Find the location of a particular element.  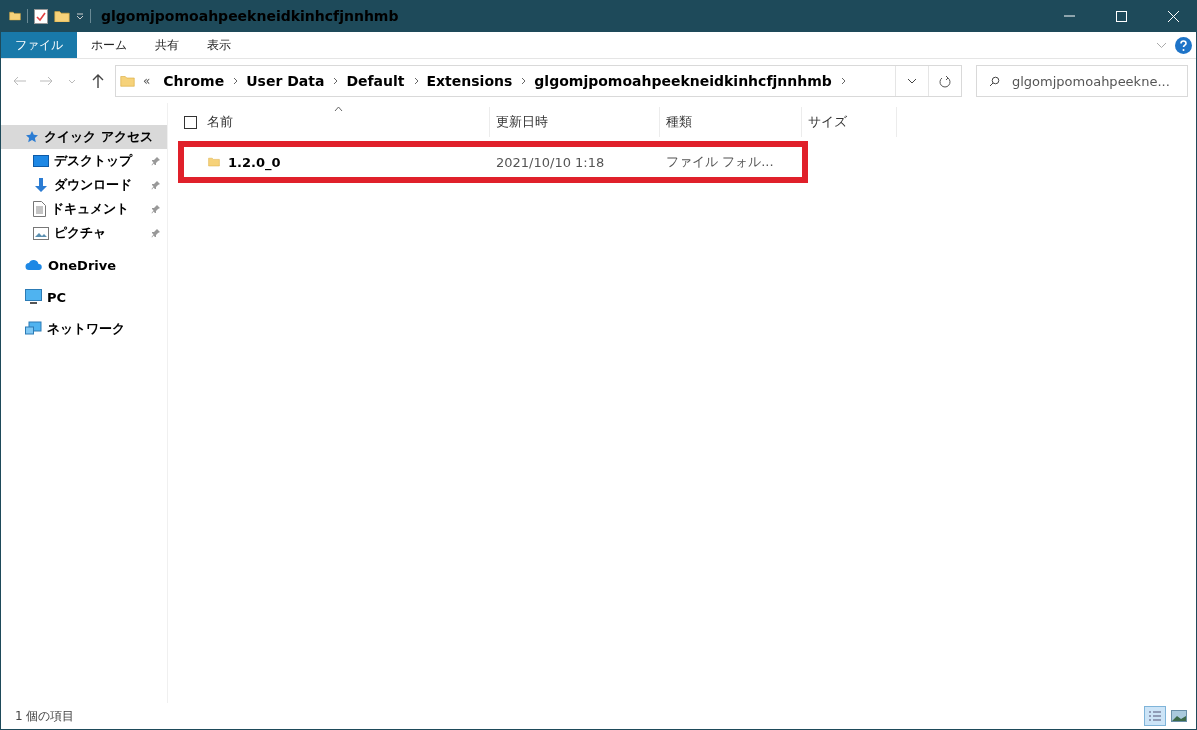

status-text: 1 個の項目 is located at coordinates (45, 716).